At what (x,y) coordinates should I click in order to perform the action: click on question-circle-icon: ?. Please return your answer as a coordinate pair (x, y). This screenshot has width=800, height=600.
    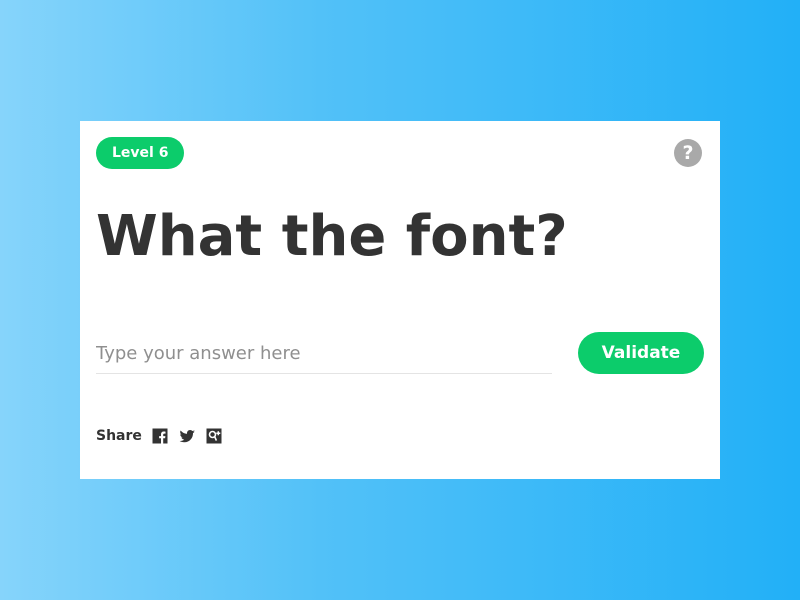
    Looking at the image, I should click on (688, 153).